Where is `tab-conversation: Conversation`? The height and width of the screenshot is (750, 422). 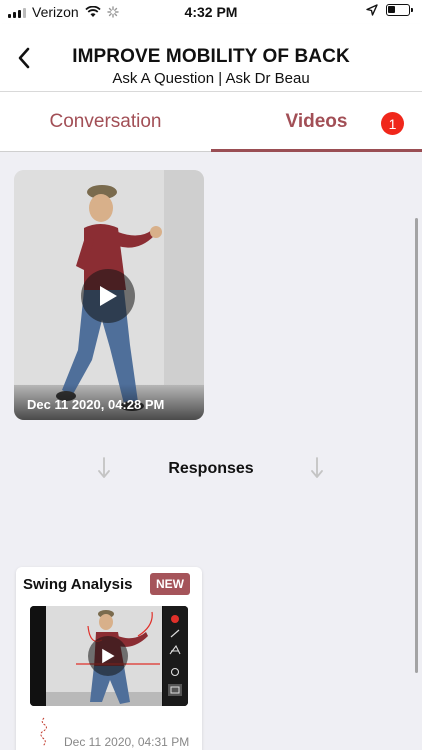 tab-conversation: Conversation is located at coordinates (105, 122).